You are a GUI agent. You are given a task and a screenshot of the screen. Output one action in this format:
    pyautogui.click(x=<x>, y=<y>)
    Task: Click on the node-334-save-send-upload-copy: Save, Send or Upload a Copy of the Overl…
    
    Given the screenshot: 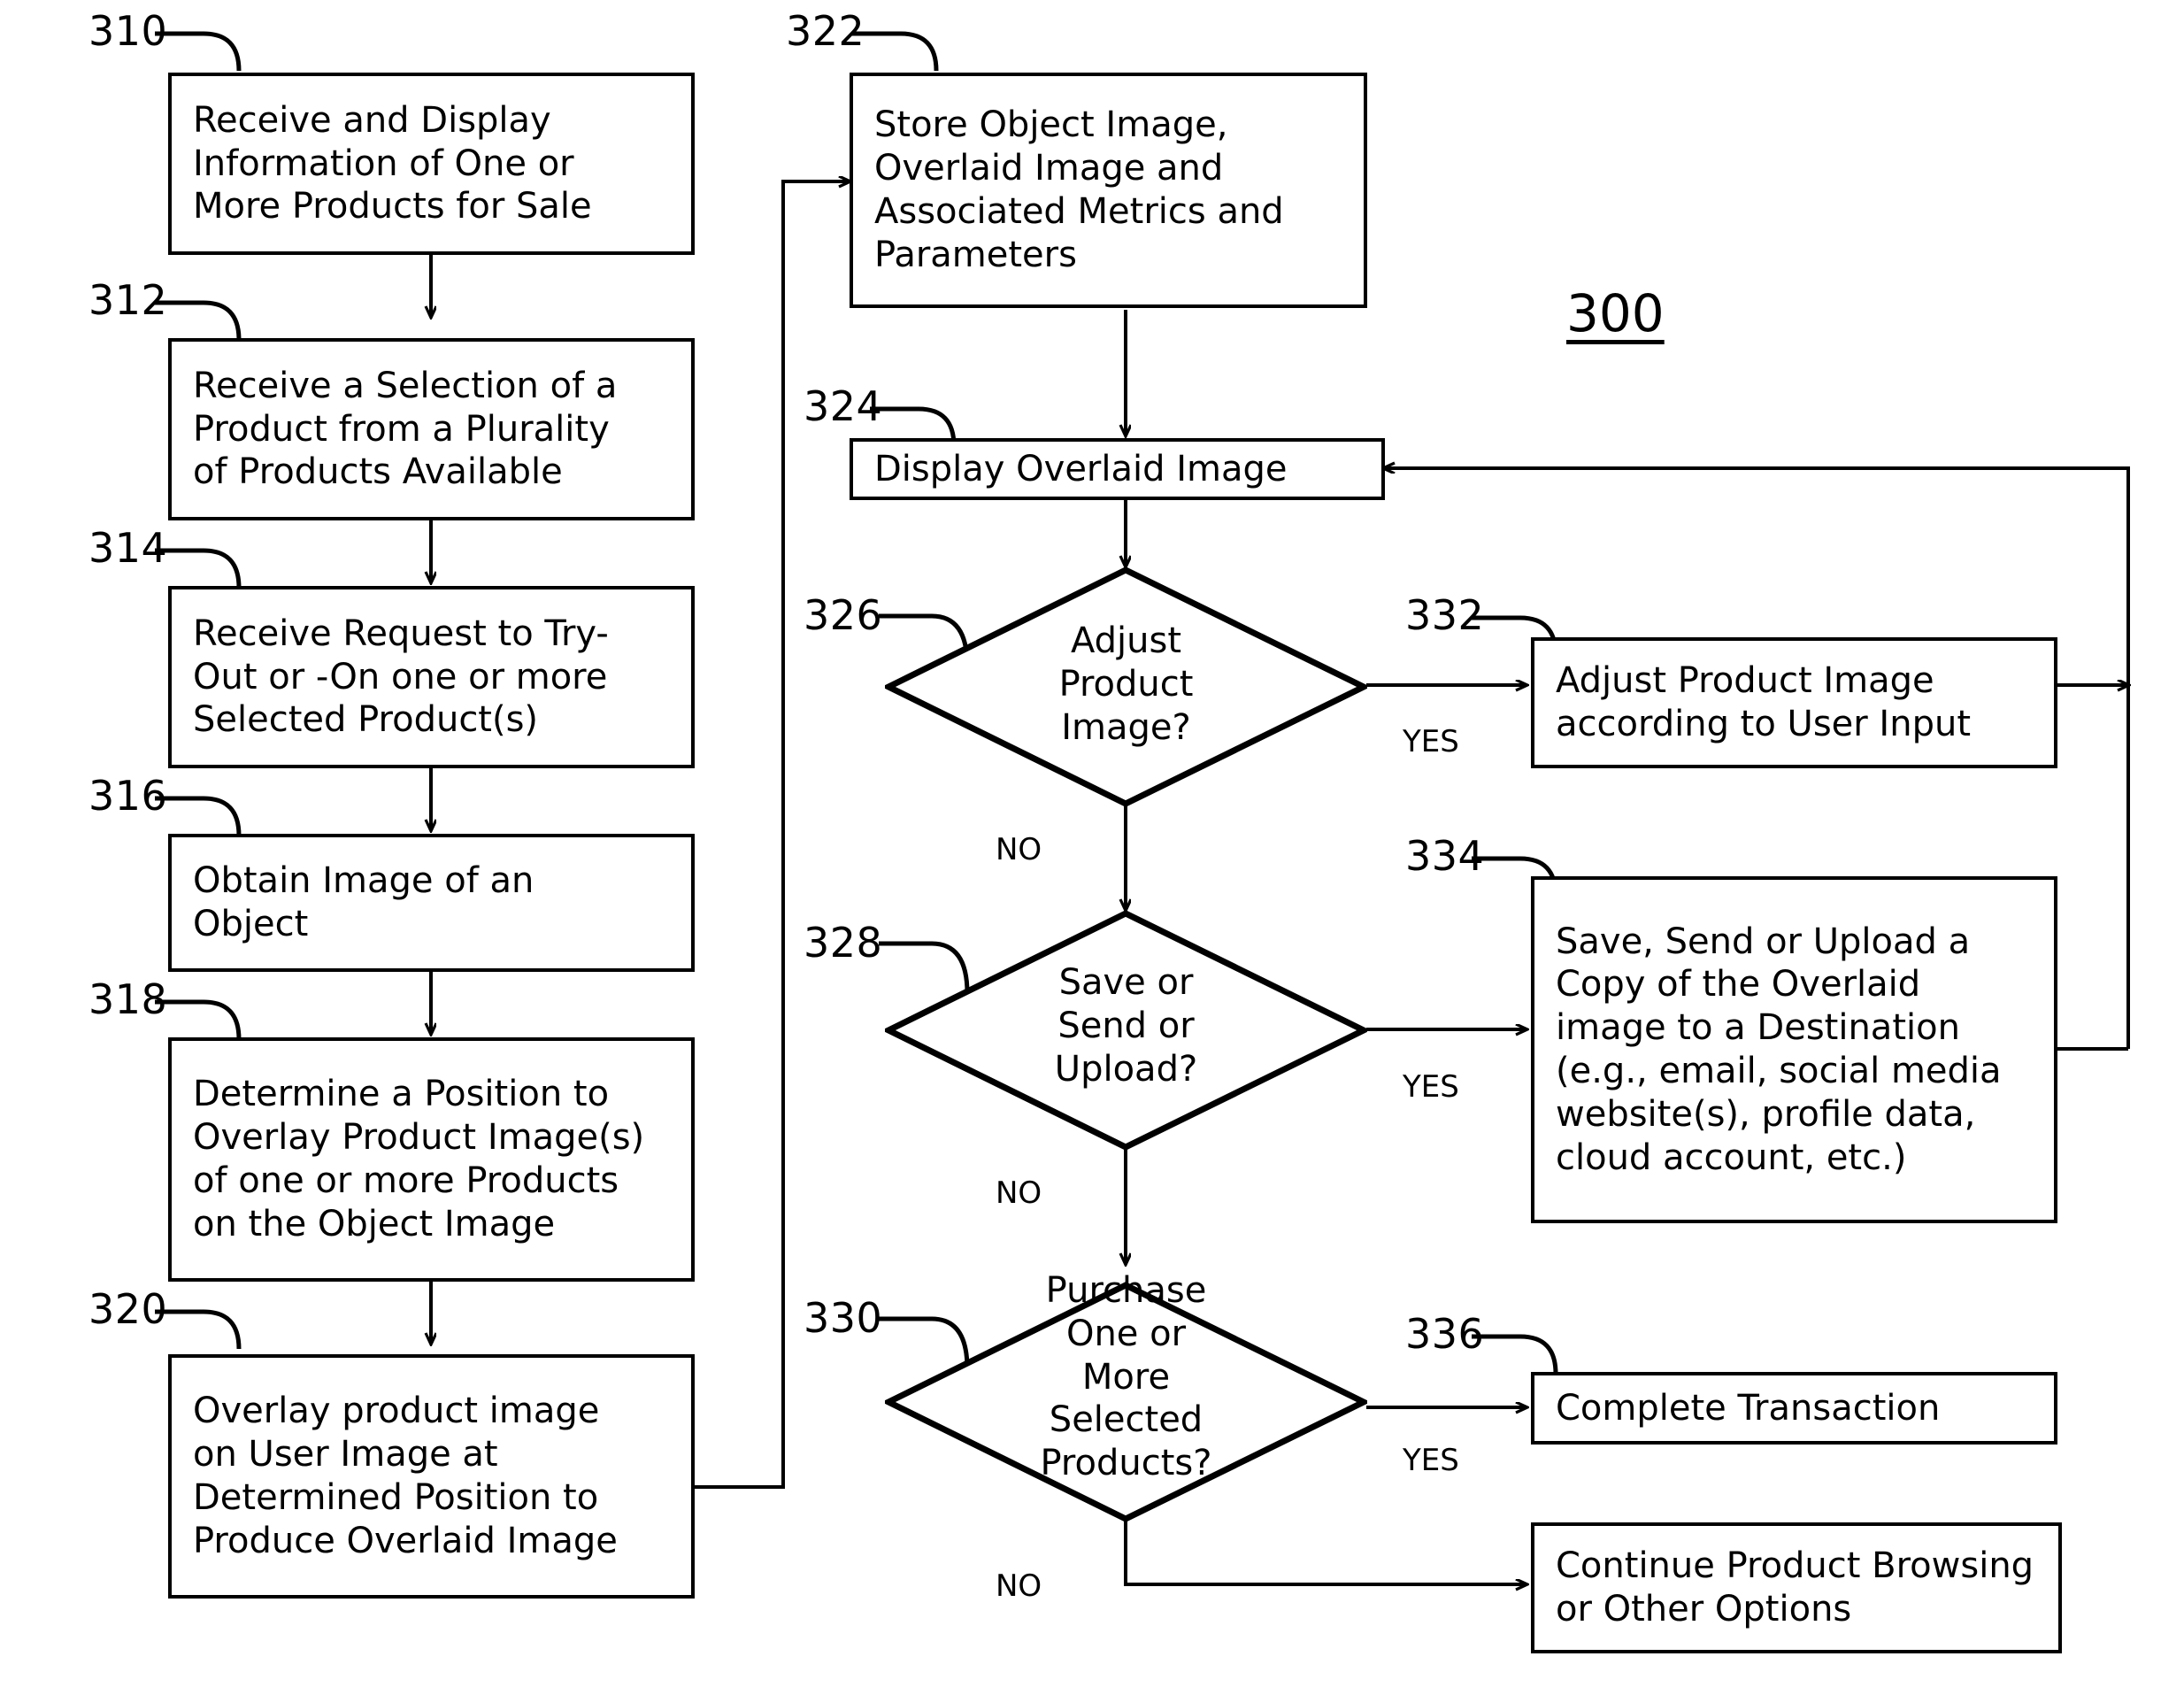 What is the action you would take?
    pyautogui.click(x=1794, y=1049)
    